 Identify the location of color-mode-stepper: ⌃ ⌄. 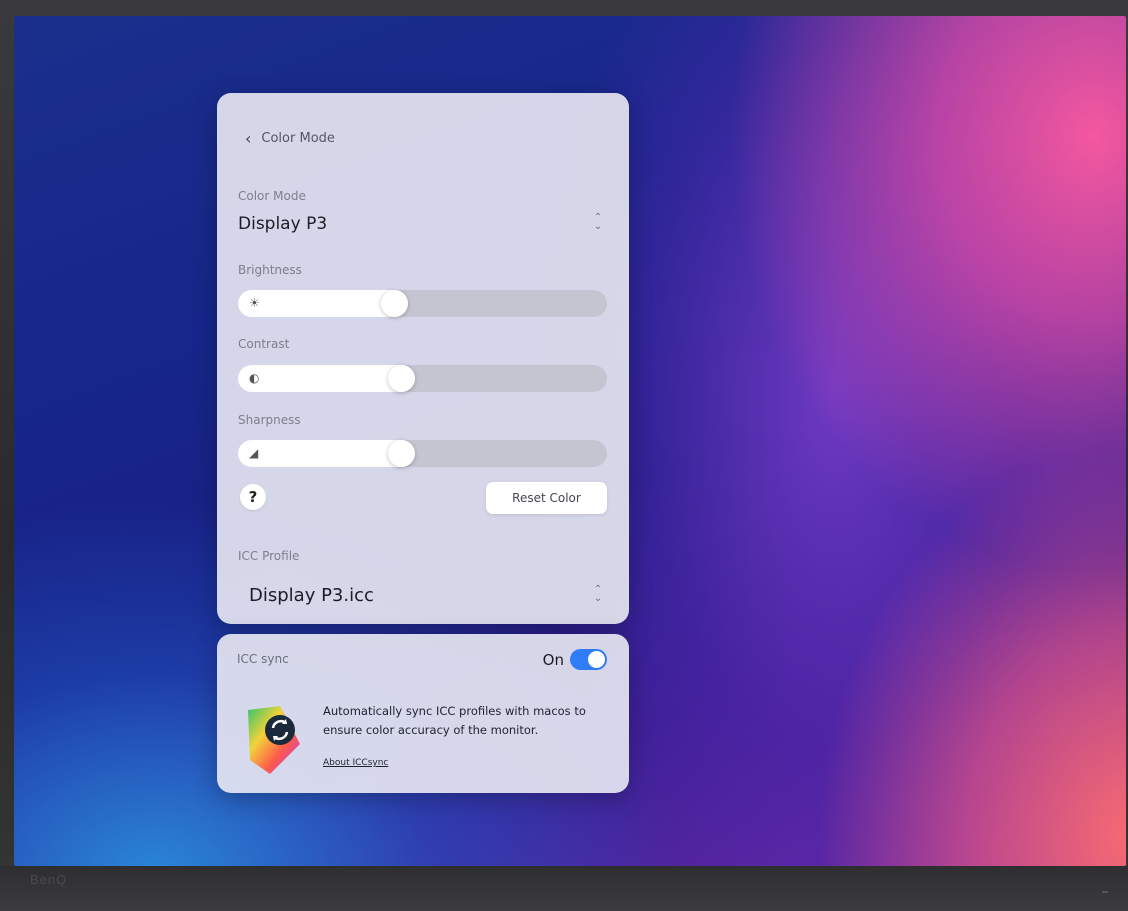
(598, 224).